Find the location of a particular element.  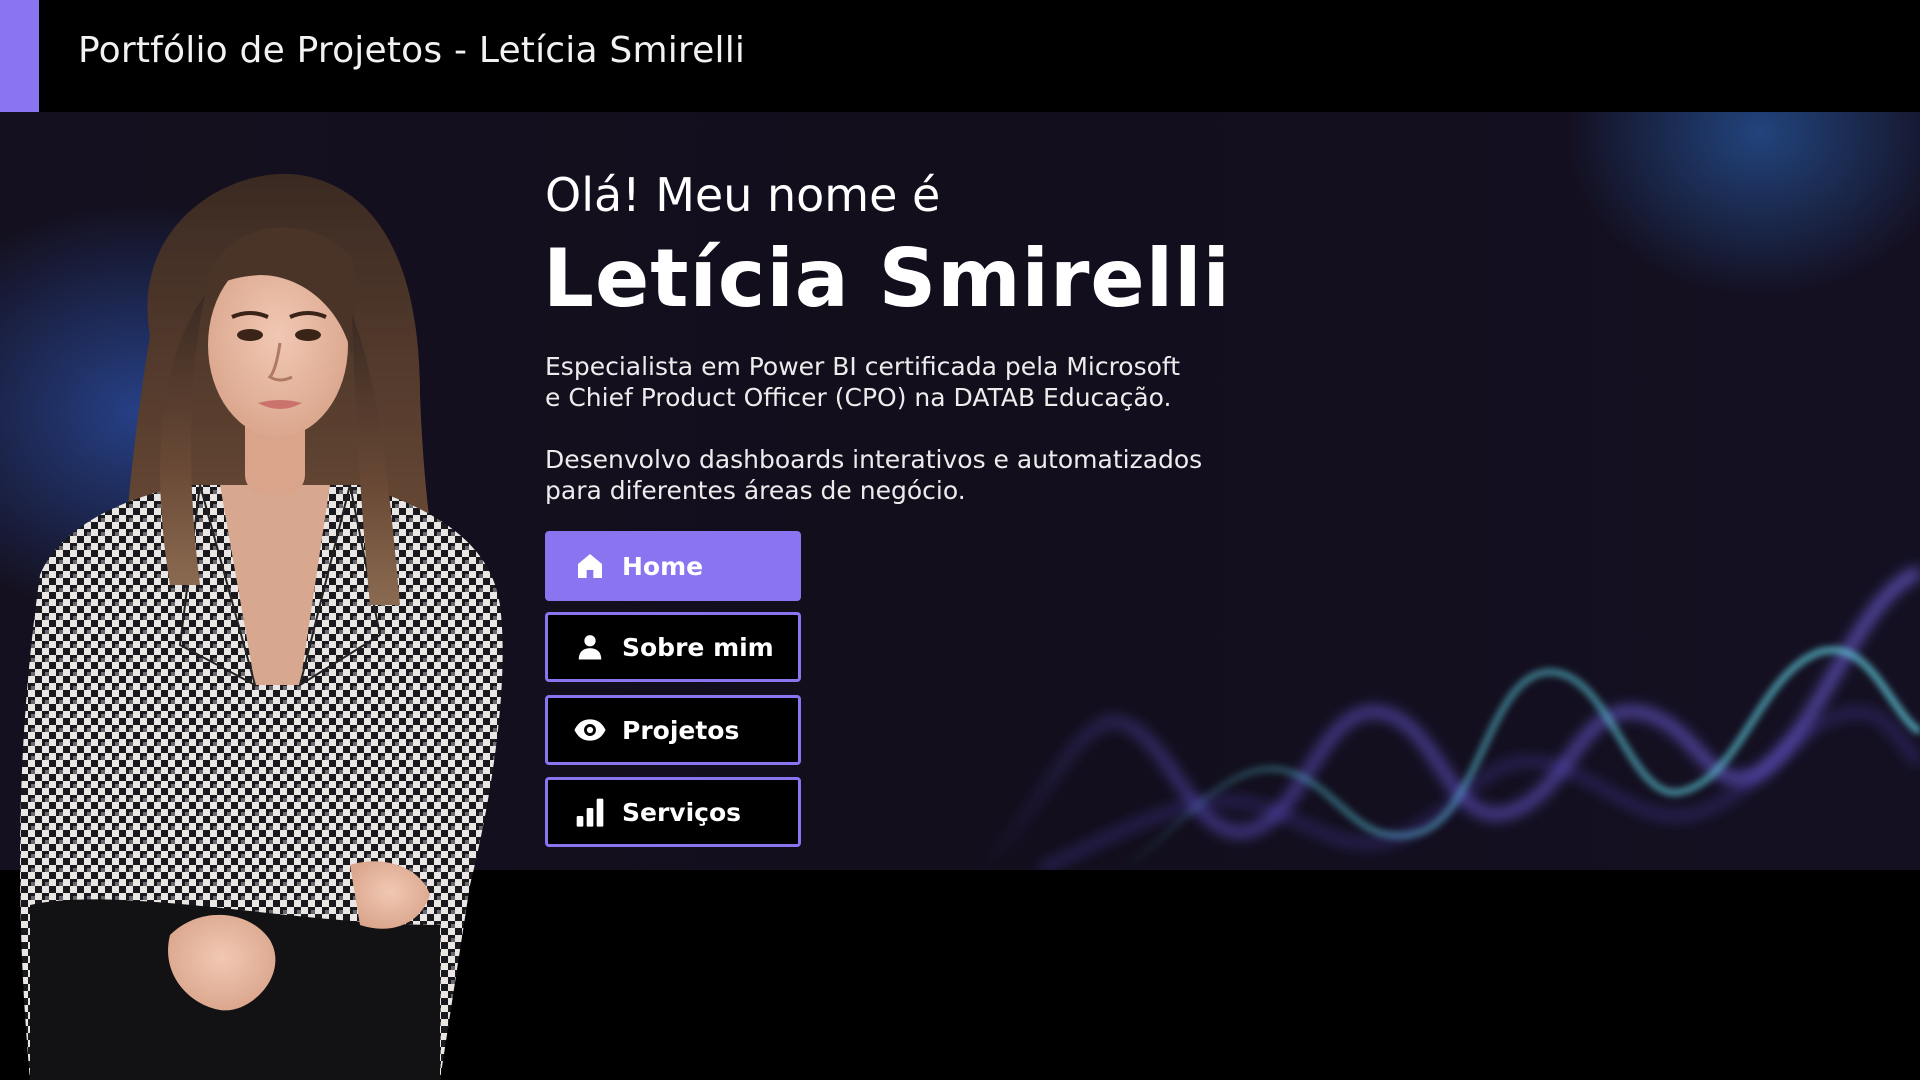

nav-button-sobre-mim-label: Sobre mim is located at coordinates (698, 647).